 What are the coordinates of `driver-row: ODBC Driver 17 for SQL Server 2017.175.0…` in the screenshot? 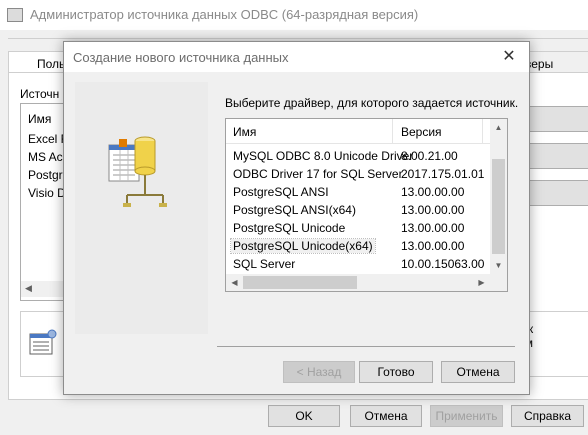 It's located at (358, 174).